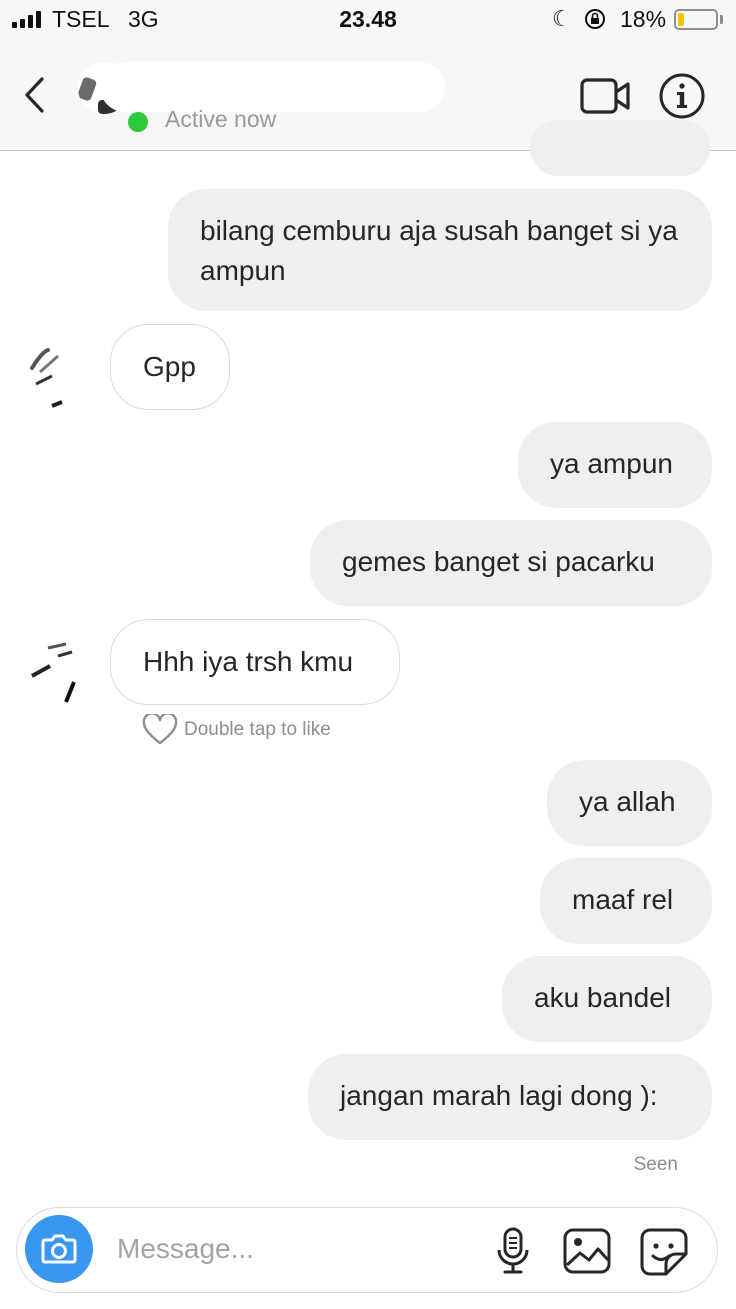 This screenshot has height=1309, width=736. I want to click on camera-button, so click(59, 1249).